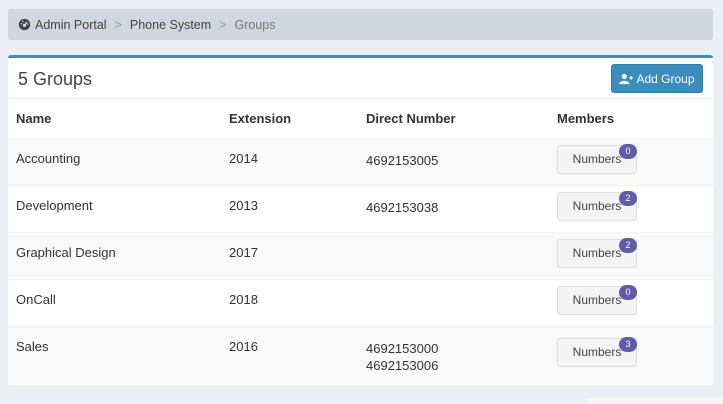 The height and width of the screenshot is (404, 723). Describe the element at coordinates (55, 79) in the screenshot. I see `page-title: 5 Groups` at that location.